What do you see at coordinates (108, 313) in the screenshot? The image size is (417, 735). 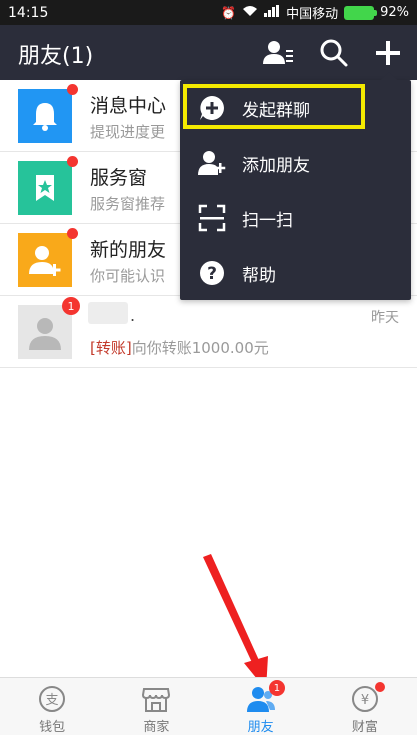 I see `redacted-name` at bounding box center [108, 313].